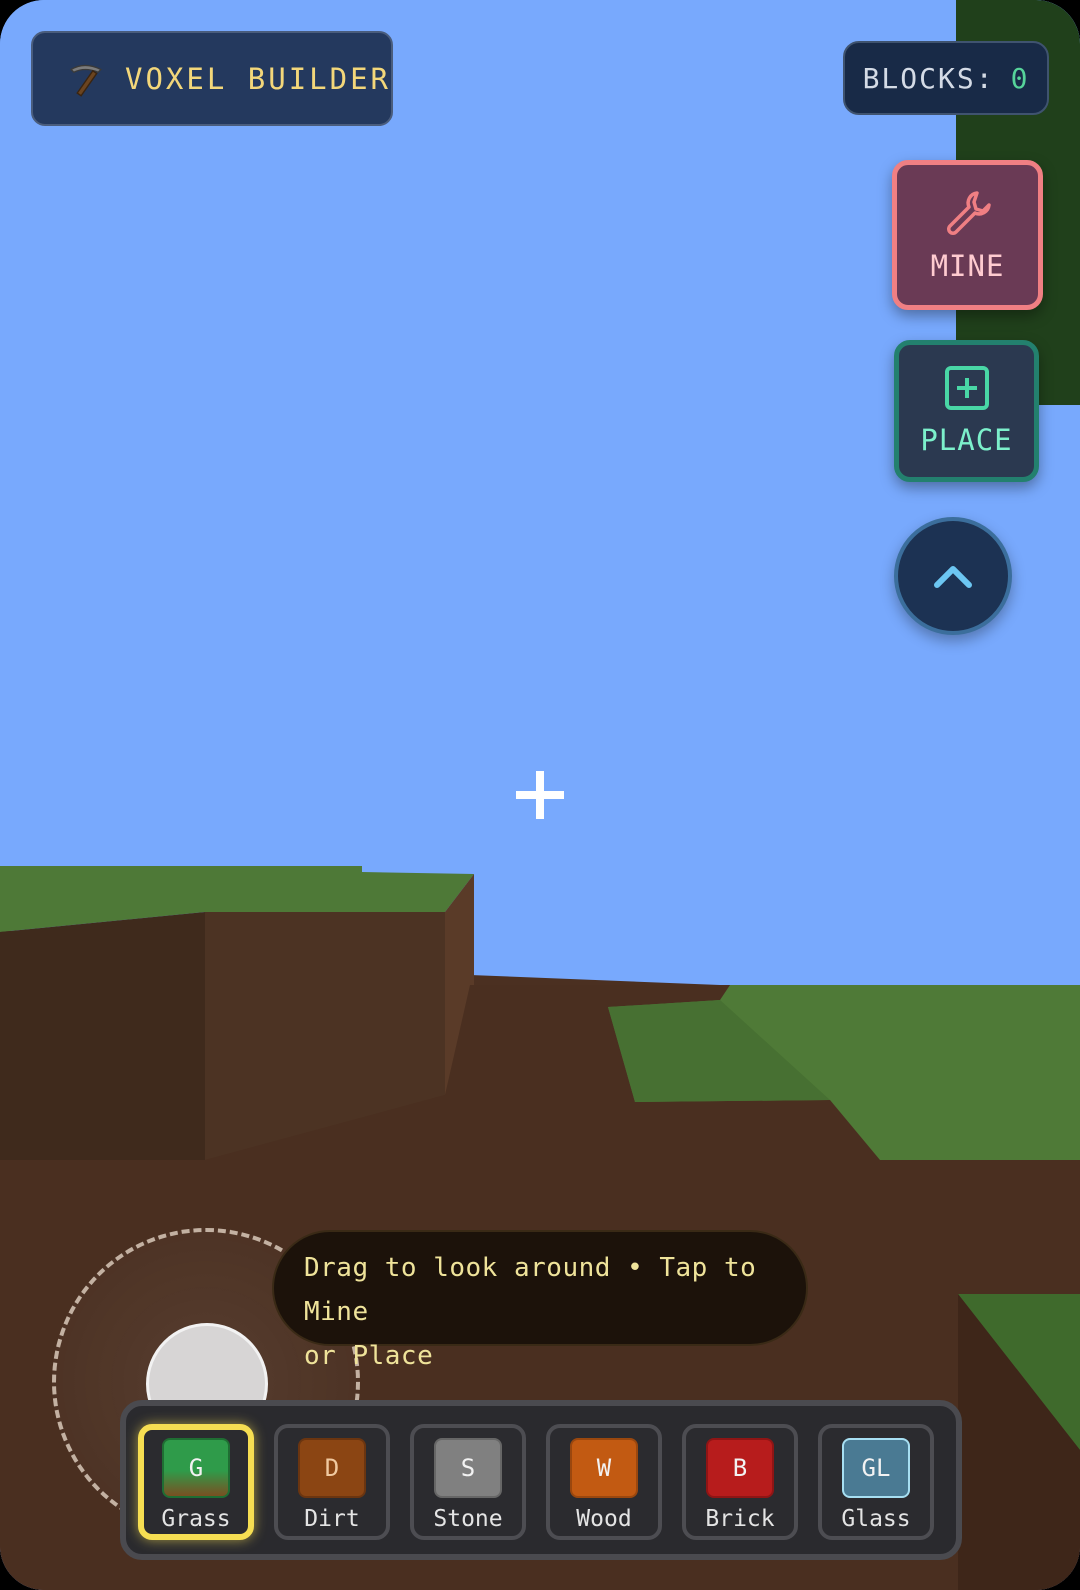 This screenshot has height=1590, width=1080. I want to click on hint-line-1: Drag to look around • Tap to Mine, so click(530, 1290).